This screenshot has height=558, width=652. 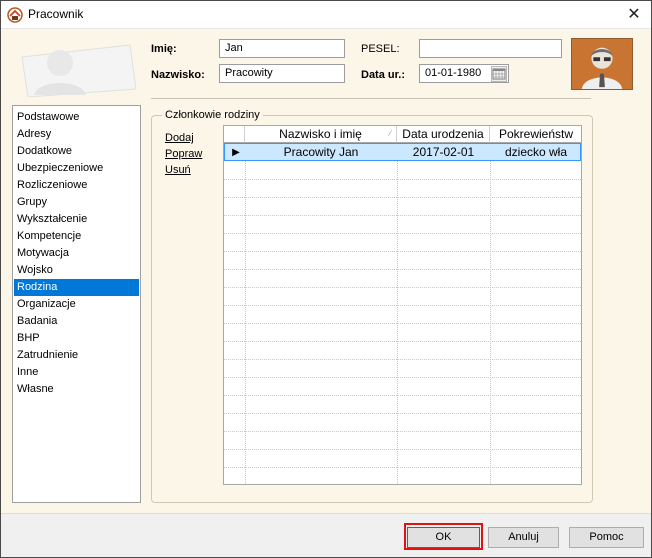 I want to click on sidebar-item-inne: Inne, so click(x=76, y=372).